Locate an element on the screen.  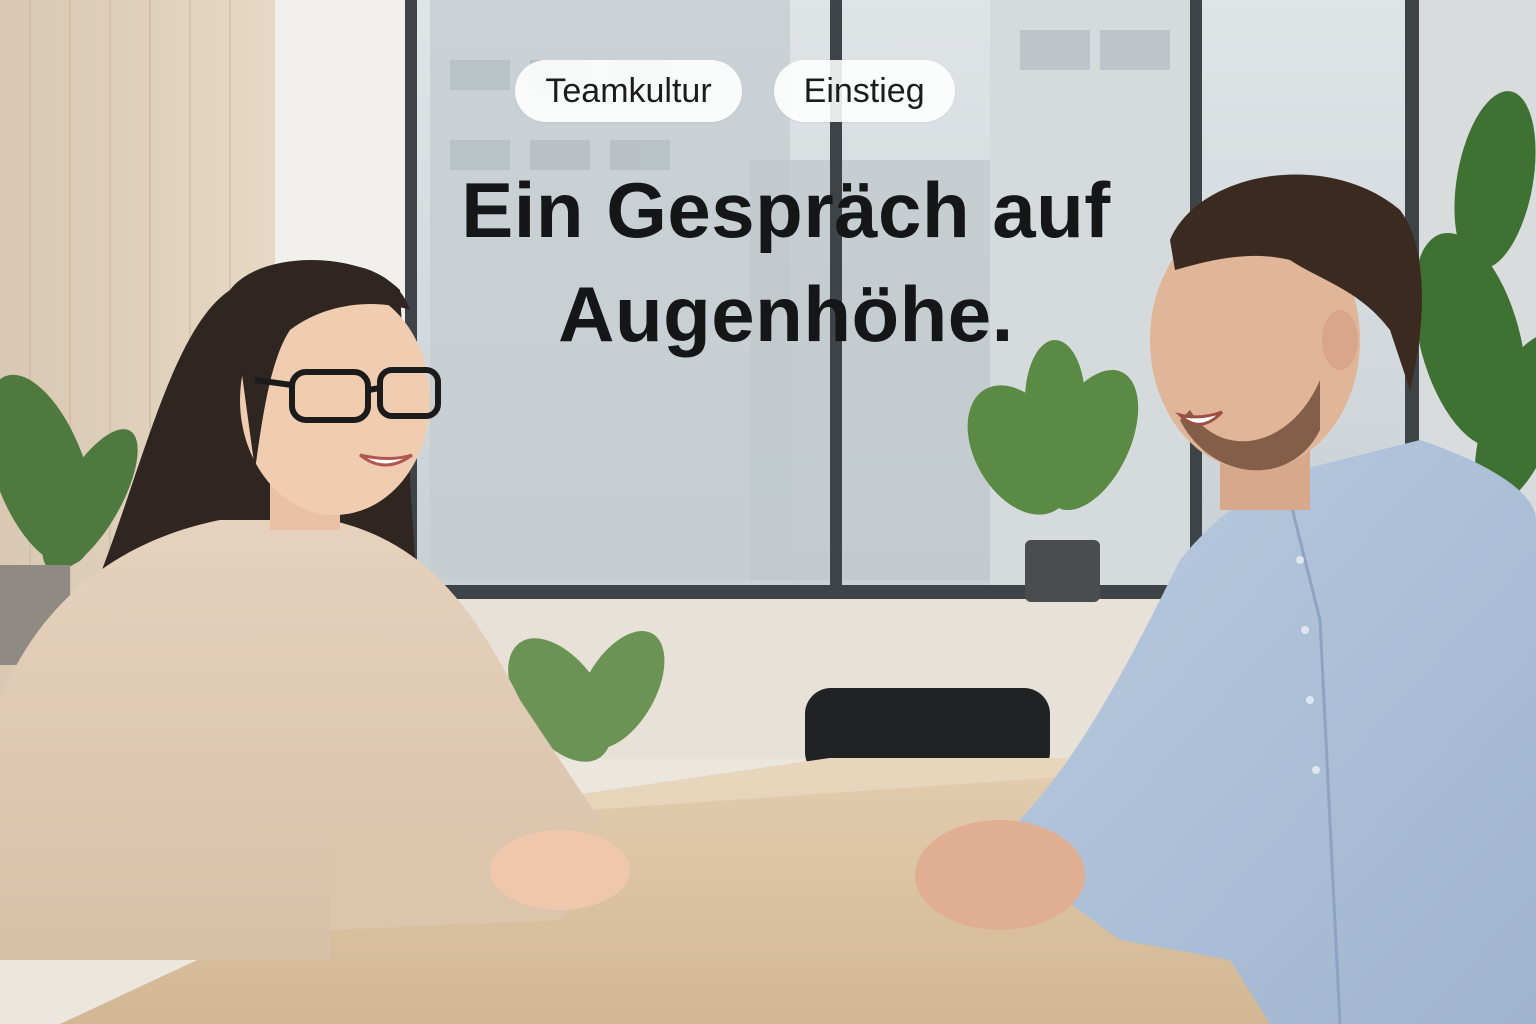
tag-einstieg: Einstieg is located at coordinates (864, 91).